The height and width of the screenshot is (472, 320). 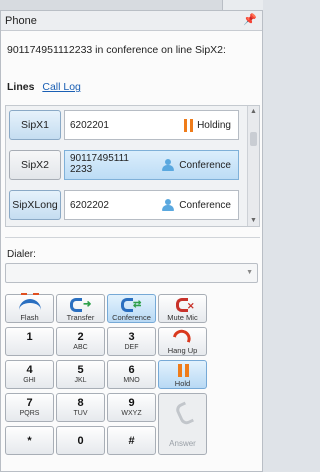 What do you see at coordinates (21, 21) in the screenshot?
I see `panel-title: Phone` at bounding box center [21, 21].